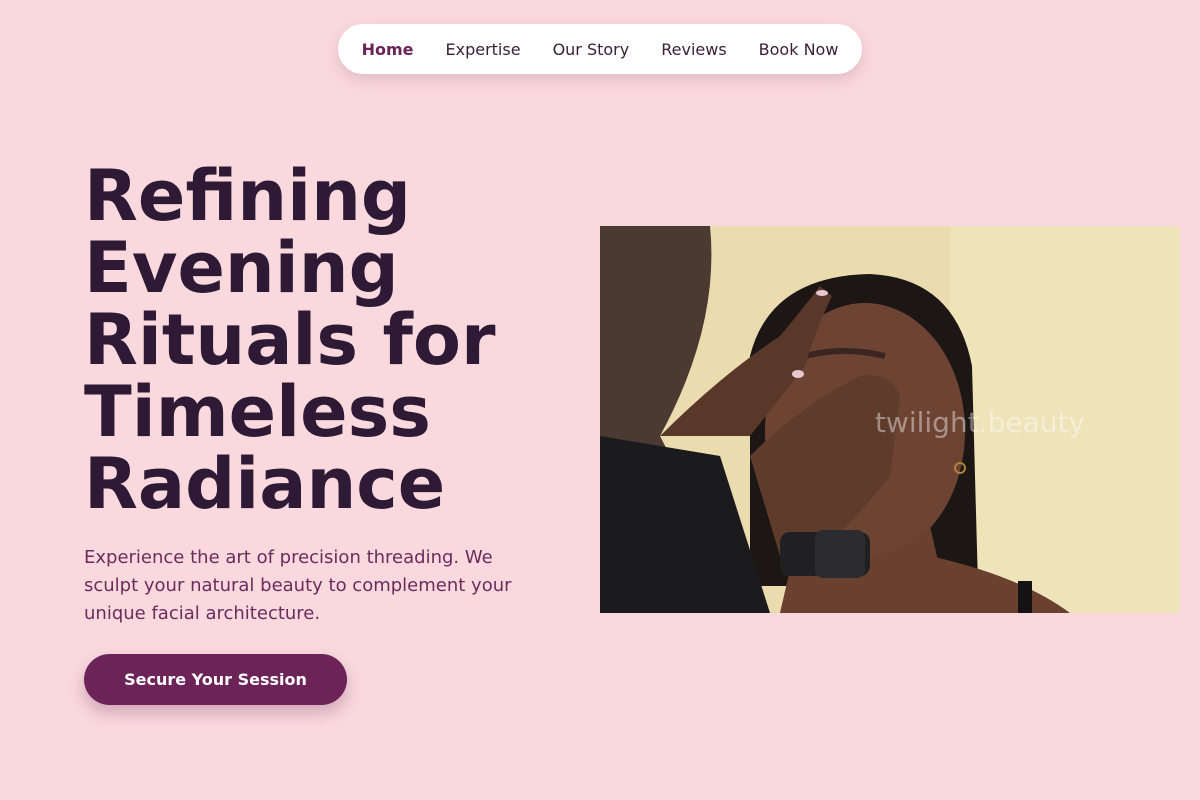  I want to click on nav-our-story-link: Our Story, so click(591, 49).